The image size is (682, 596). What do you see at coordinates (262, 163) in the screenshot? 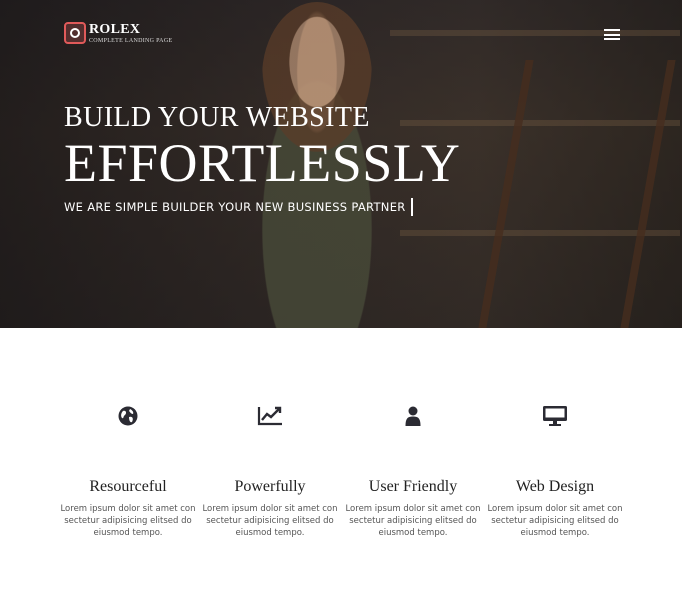
I see `hero-headline-large: EFFORTLESSLY` at bounding box center [262, 163].